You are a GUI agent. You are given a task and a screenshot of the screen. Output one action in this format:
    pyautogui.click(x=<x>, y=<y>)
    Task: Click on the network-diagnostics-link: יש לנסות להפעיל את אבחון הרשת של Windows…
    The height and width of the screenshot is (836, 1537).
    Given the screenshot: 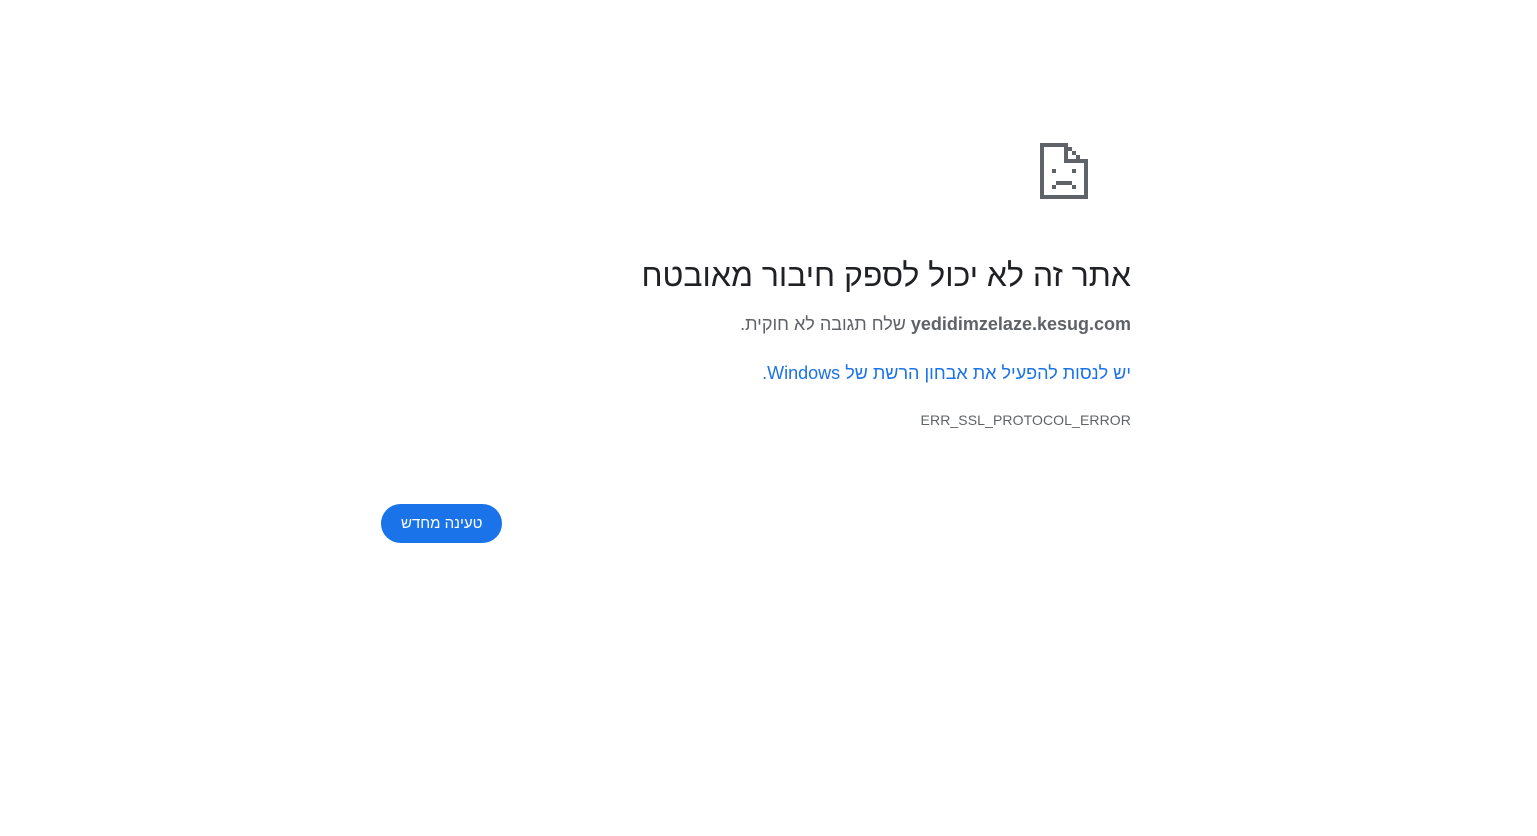 What is the action you would take?
    pyautogui.click(x=946, y=373)
    